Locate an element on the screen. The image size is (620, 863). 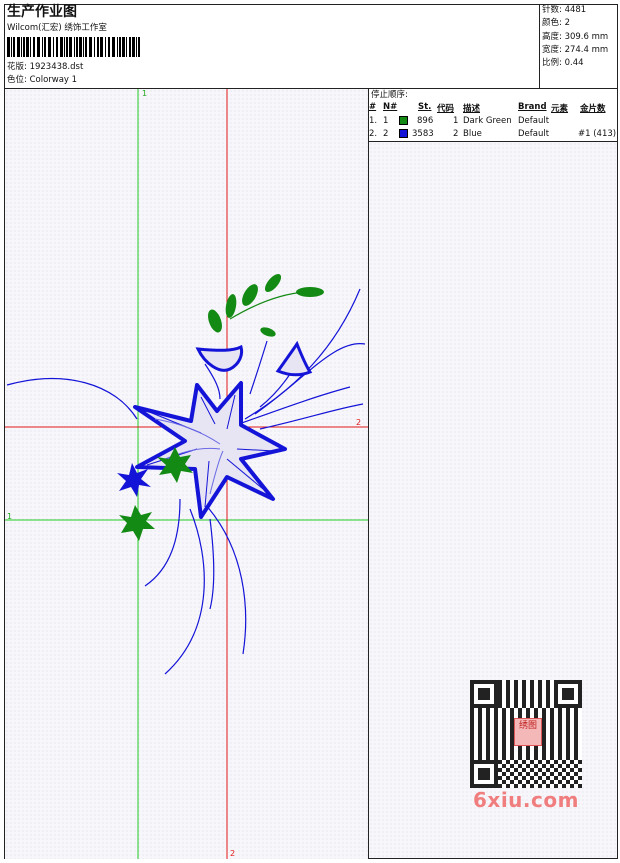
blue-star-flower is located at coordinates (210, 450).